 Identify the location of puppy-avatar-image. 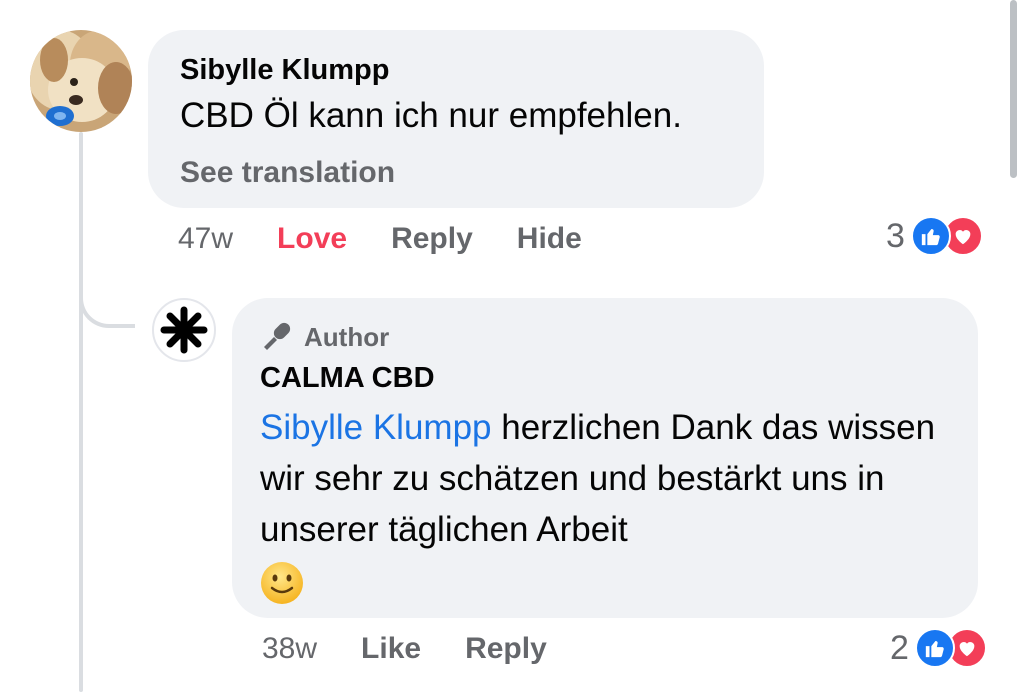
(81, 81).